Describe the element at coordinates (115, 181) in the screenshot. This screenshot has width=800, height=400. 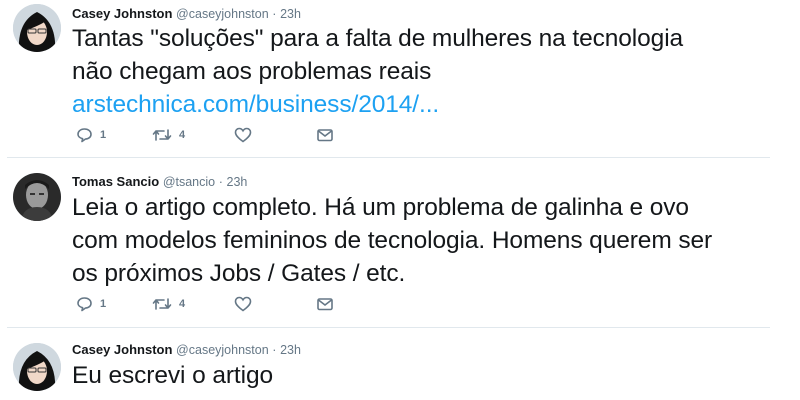
I see `author-name: Tomas Sancio` at that location.